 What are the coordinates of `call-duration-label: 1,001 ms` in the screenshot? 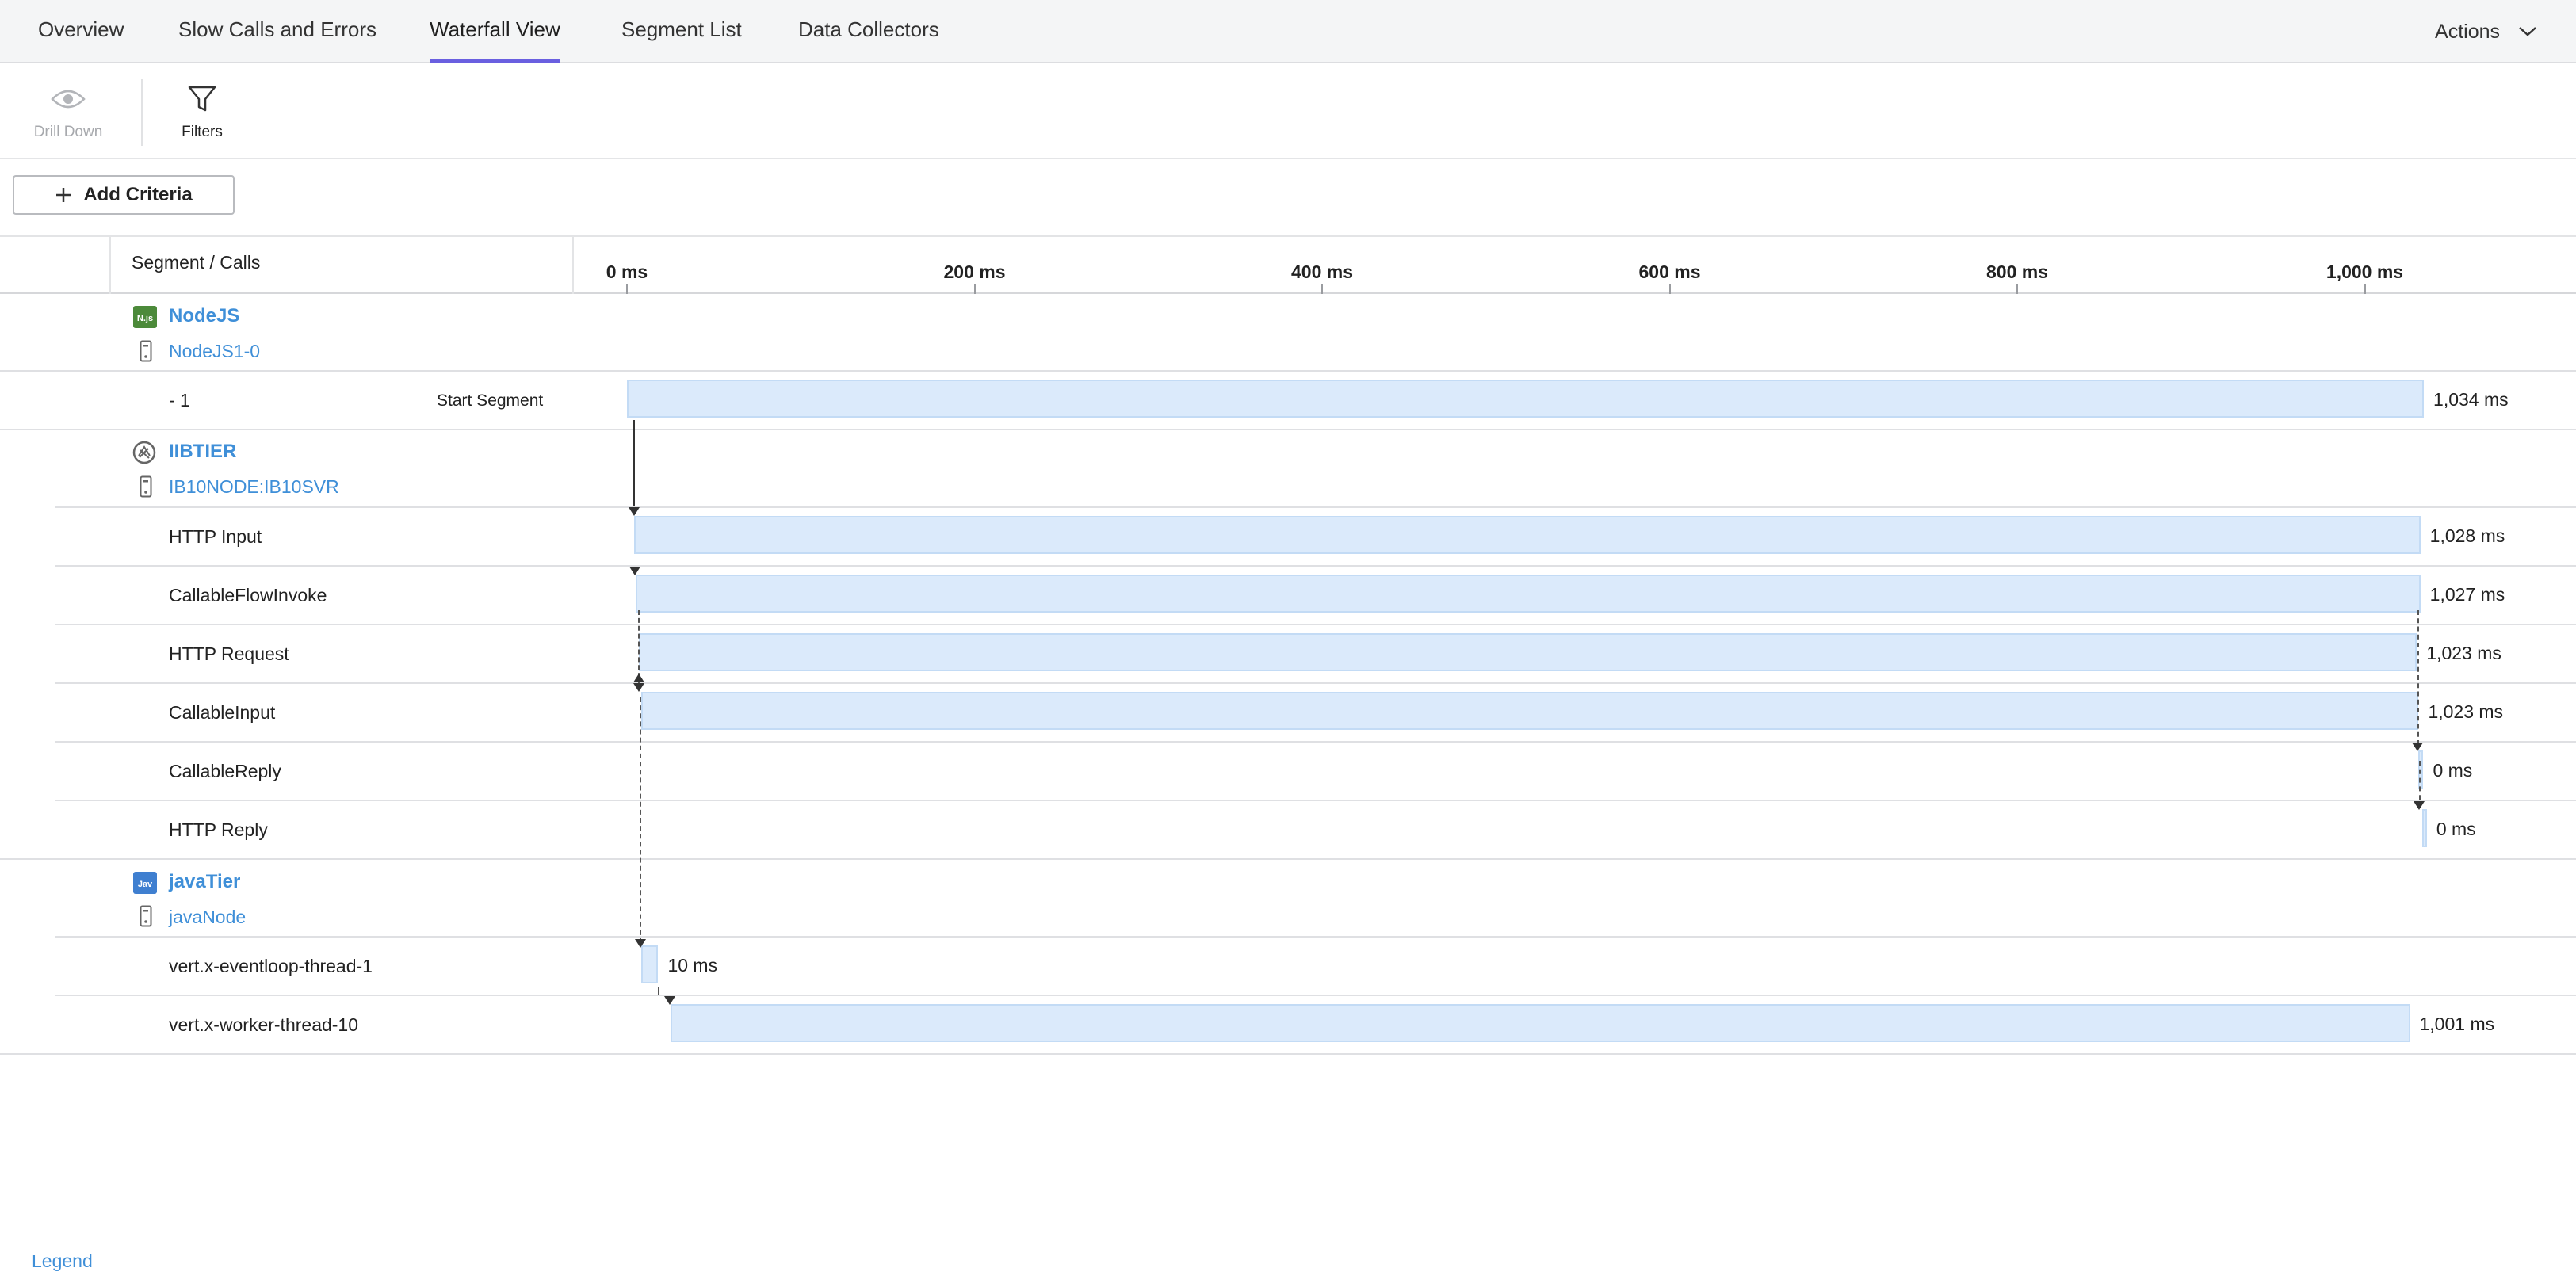 It's located at (2457, 1024).